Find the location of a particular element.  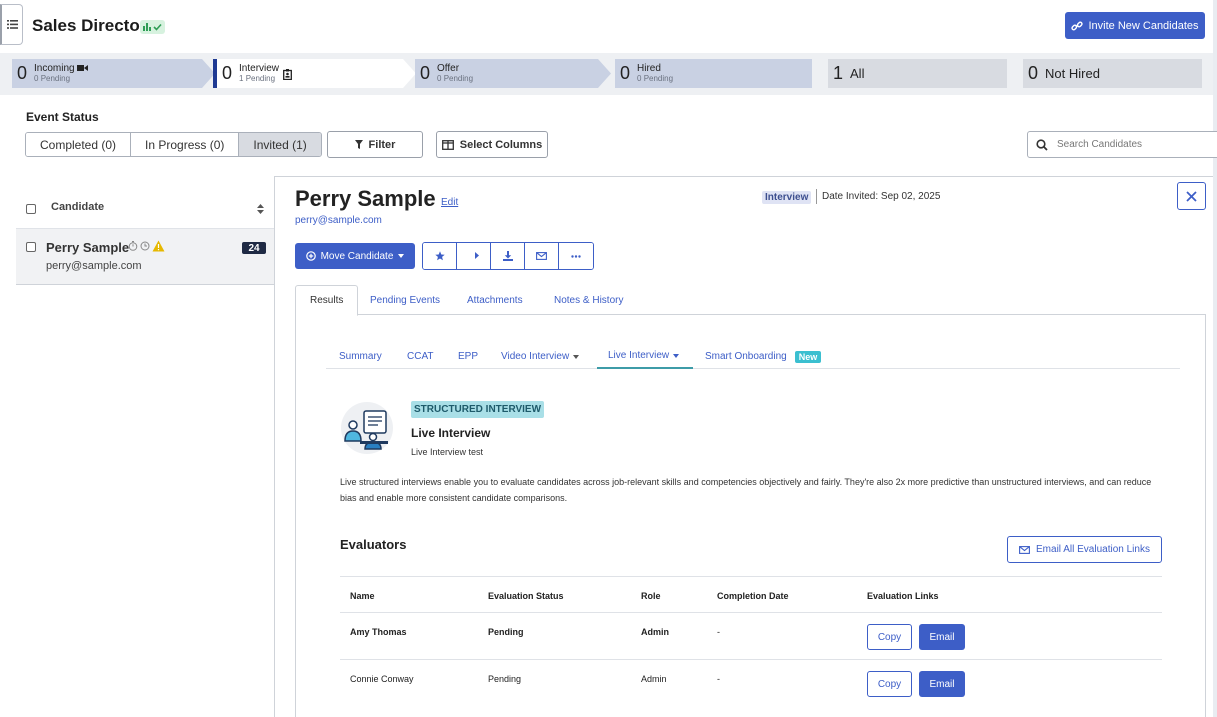

stage-name: Hired is located at coordinates (649, 68).